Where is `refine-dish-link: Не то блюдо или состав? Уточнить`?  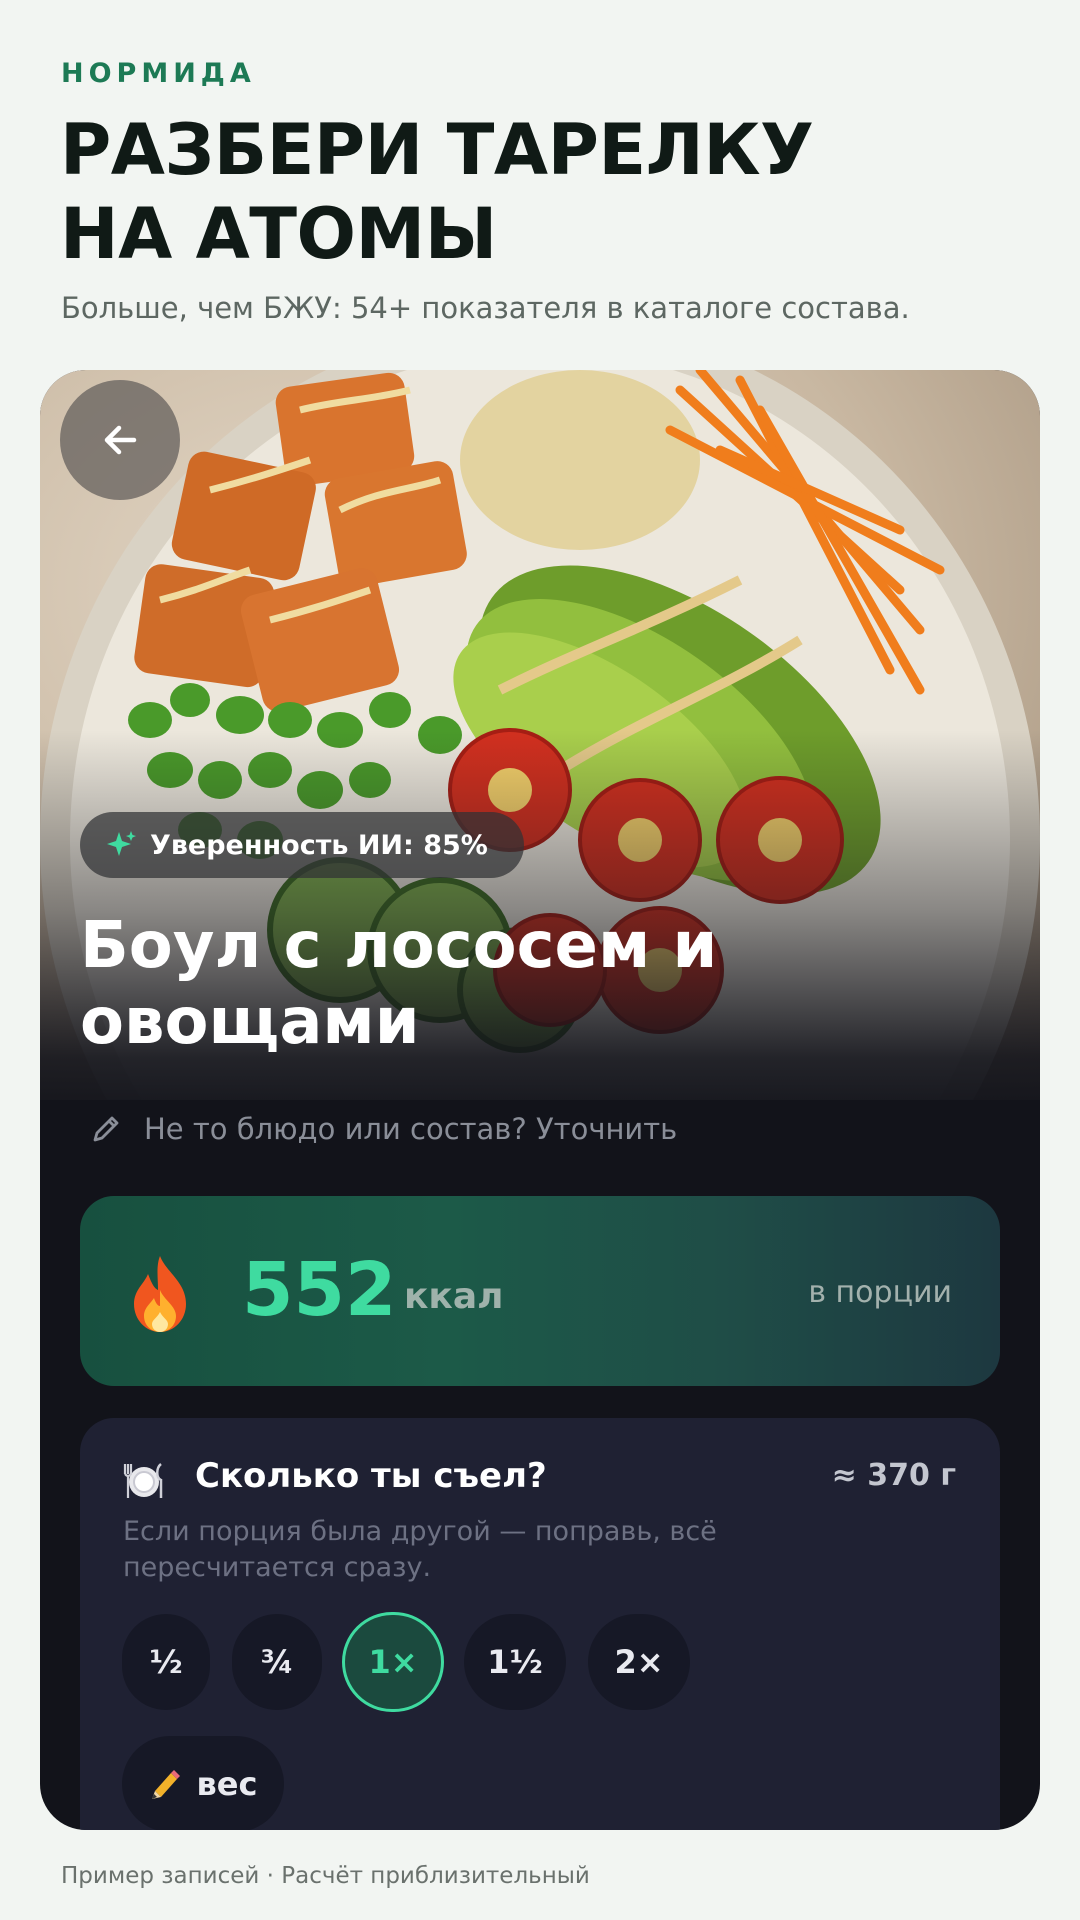
refine-dish-link: Не то блюдо или состав? Уточнить is located at coordinates (383, 1129).